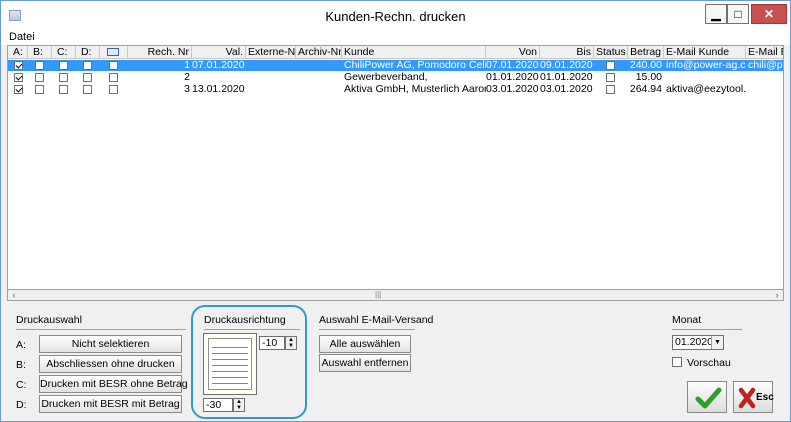  What do you see at coordinates (415, 65) in the screenshot?
I see `cell-kunde: ChiliPower AG, Pomodoro Celina` at bounding box center [415, 65].